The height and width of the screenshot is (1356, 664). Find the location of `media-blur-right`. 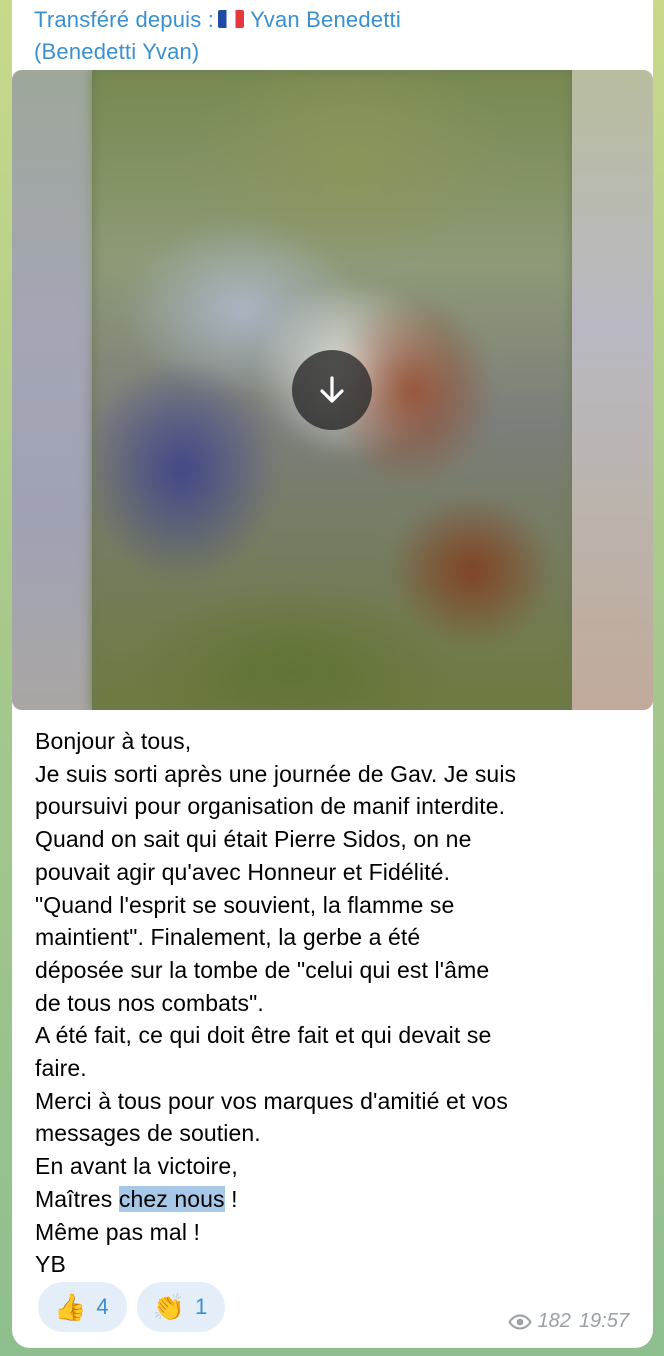

media-blur-right is located at coordinates (612, 390).